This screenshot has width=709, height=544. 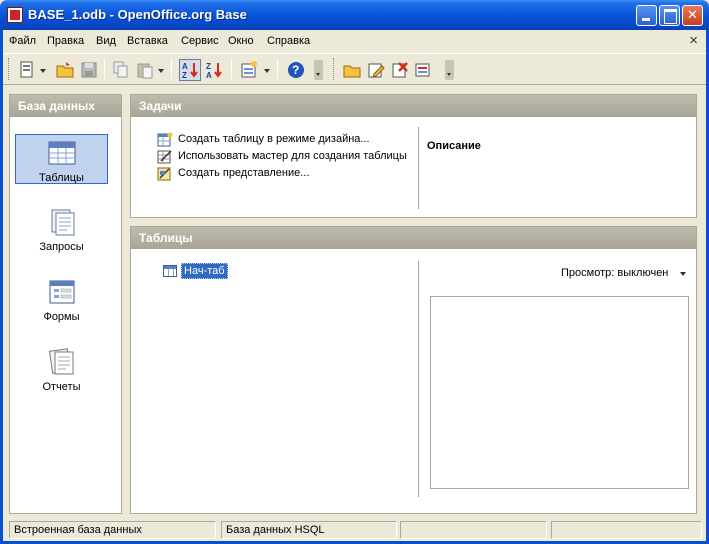 What do you see at coordinates (137, 14) in the screenshot?
I see `window-title: BASE_1.odb - OpenOffice.org Base` at bounding box center [137, 14].